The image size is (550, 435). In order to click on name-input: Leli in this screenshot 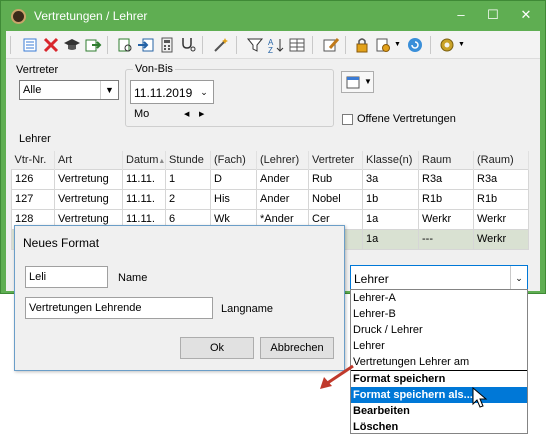, I will do `click(66, 277)`.